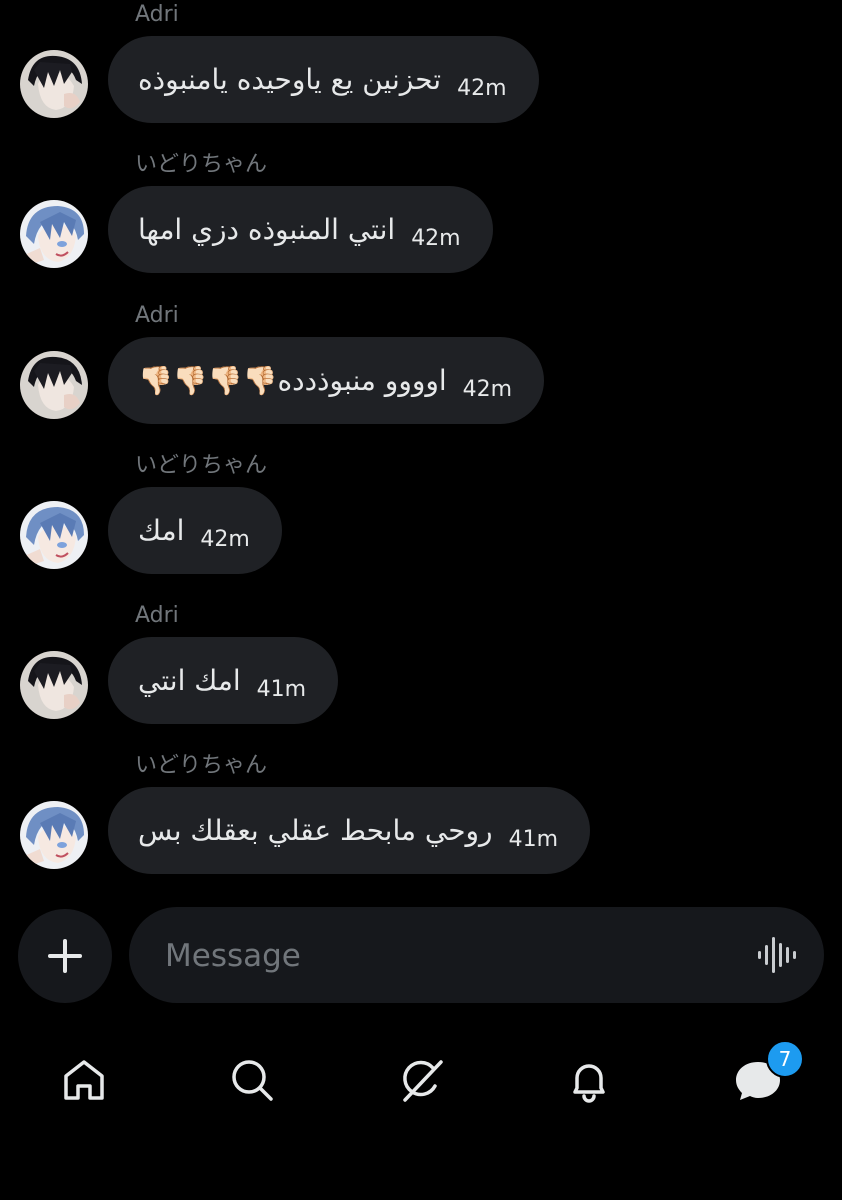 This screenshot has width=842, height=1200. I want to click on voice-message-button, so click(777, 955).